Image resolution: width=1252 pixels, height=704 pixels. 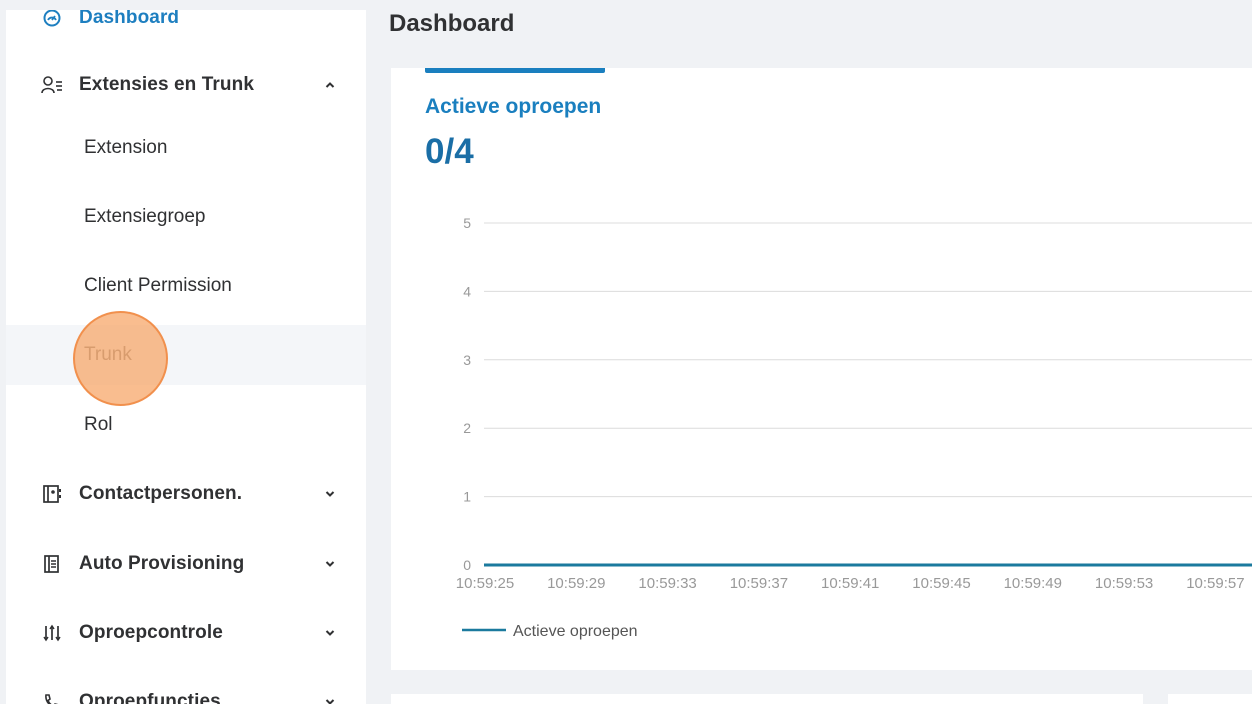 What do you see at coordinates (467, 428) in the screenshot?
I see `y-tick-label: 2` at bounding box center [467, 428].